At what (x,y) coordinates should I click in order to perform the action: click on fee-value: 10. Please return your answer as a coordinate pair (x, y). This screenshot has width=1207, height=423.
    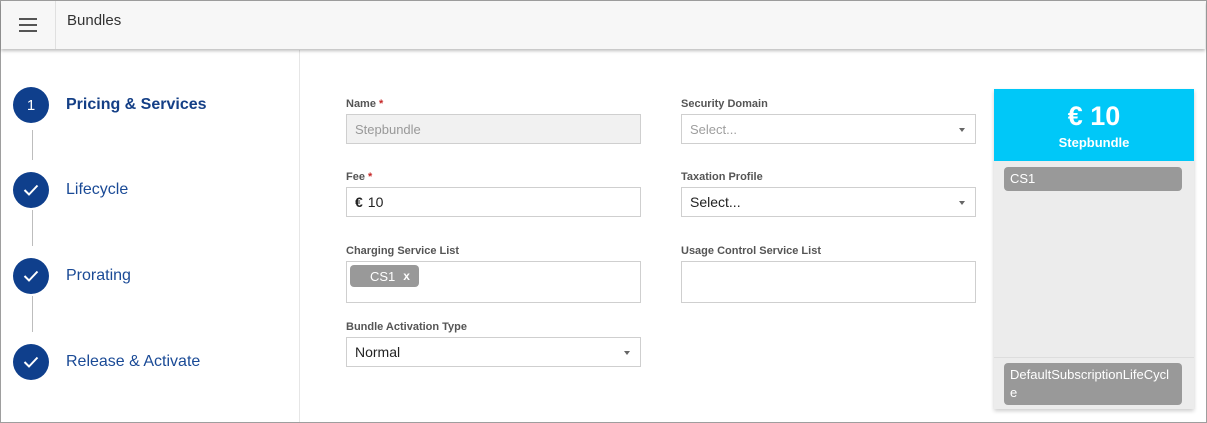
    Looking at the image, I should click on (375, 202).